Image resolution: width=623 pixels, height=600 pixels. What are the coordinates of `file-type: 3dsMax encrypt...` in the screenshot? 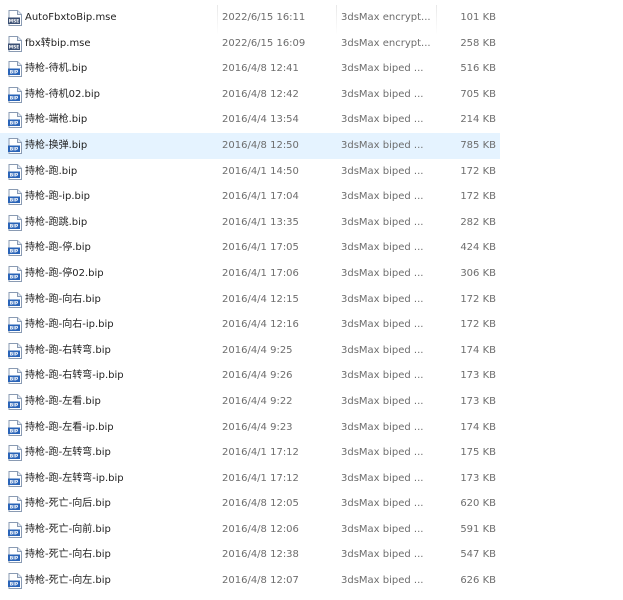 It's located at (386, 43).